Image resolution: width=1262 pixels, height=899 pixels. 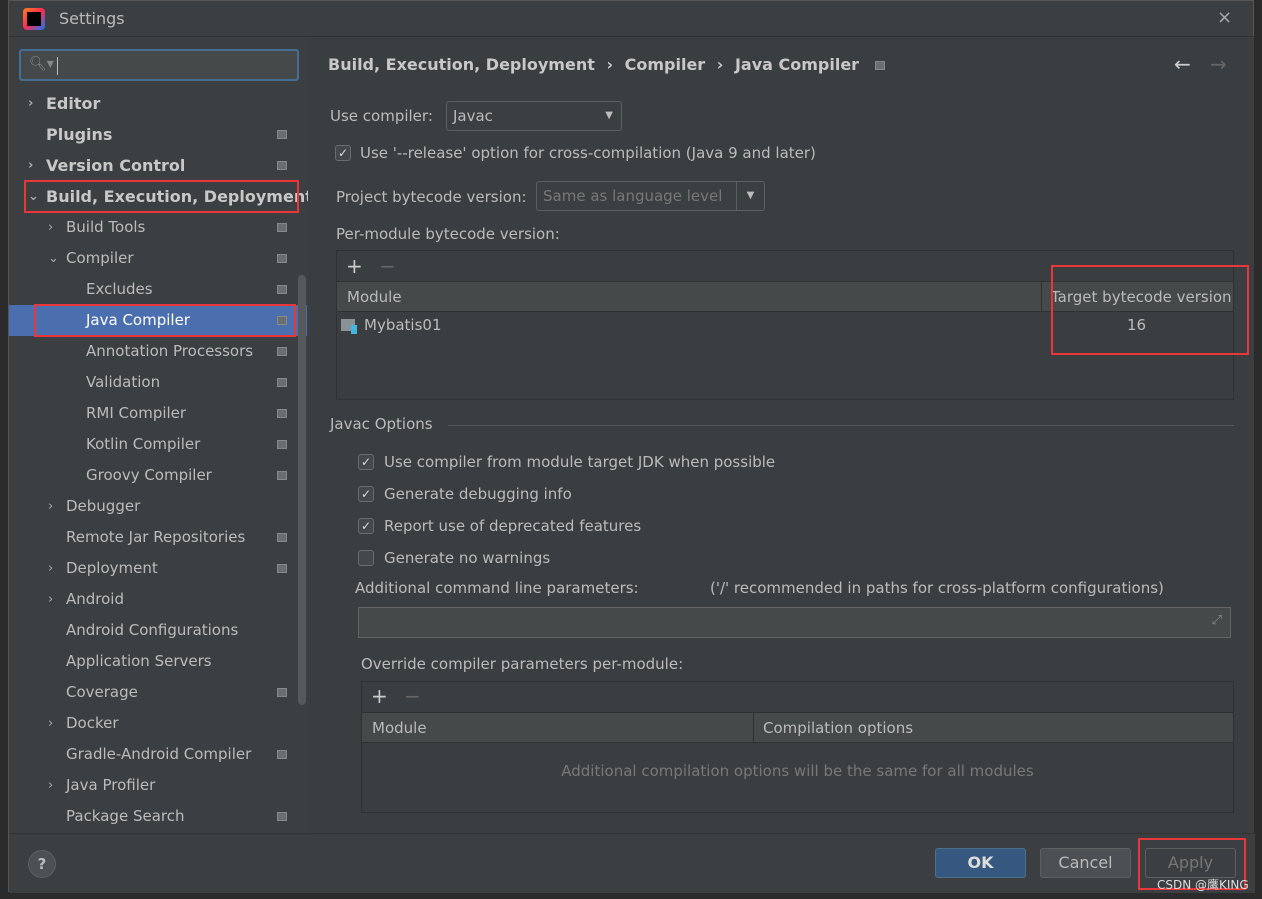 I want to click on sidebar-item-label: Kotlin Compiler, so click(x=143, y=444).